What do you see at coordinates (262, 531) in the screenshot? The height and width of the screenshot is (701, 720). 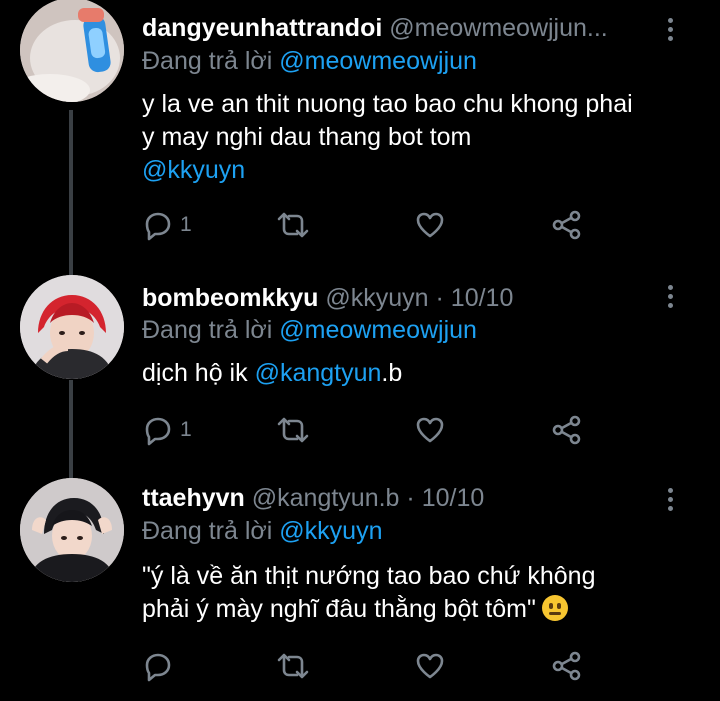 I see `replying-to: Đang trả lời @kkyuyn` at bounding box center [262, 531].